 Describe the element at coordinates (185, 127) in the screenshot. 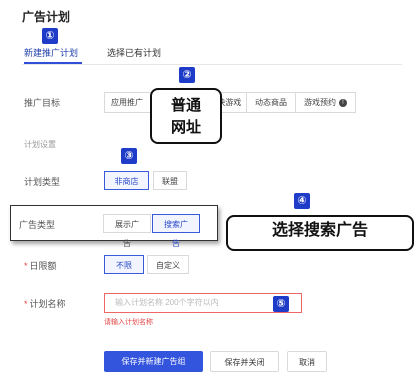

I see `callout-normal-url-line2: 网址` at that location.